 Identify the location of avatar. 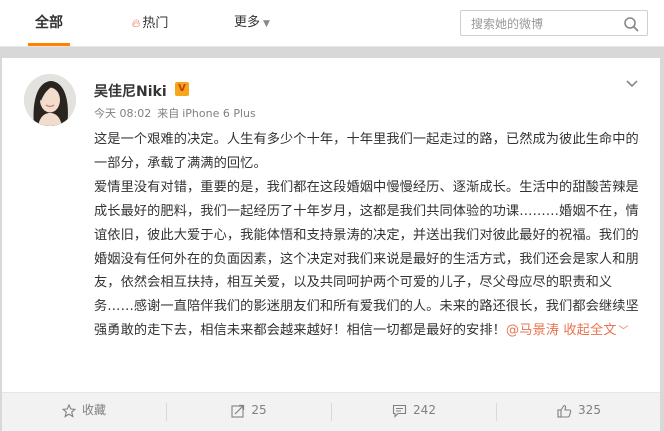
(50, 100).